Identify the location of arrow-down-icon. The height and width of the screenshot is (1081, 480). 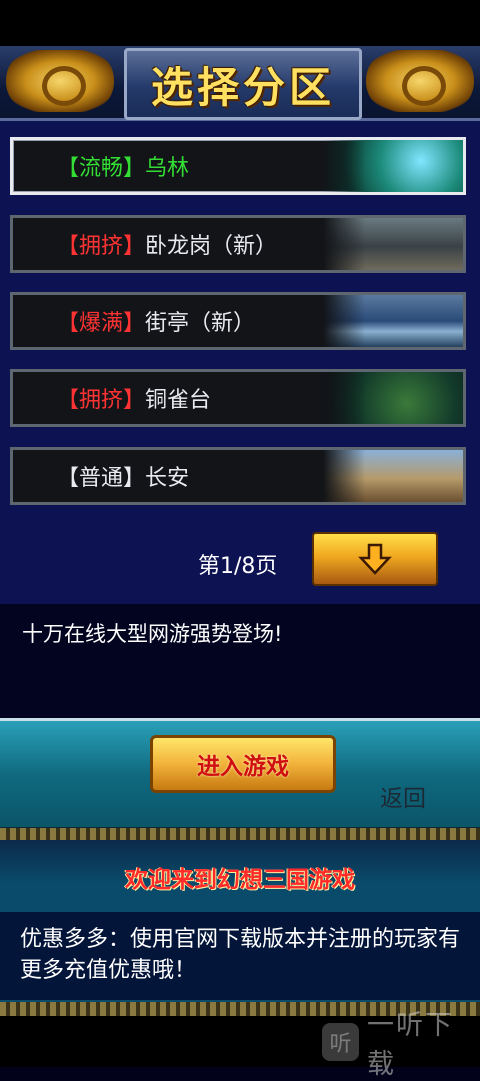
(375, 559).